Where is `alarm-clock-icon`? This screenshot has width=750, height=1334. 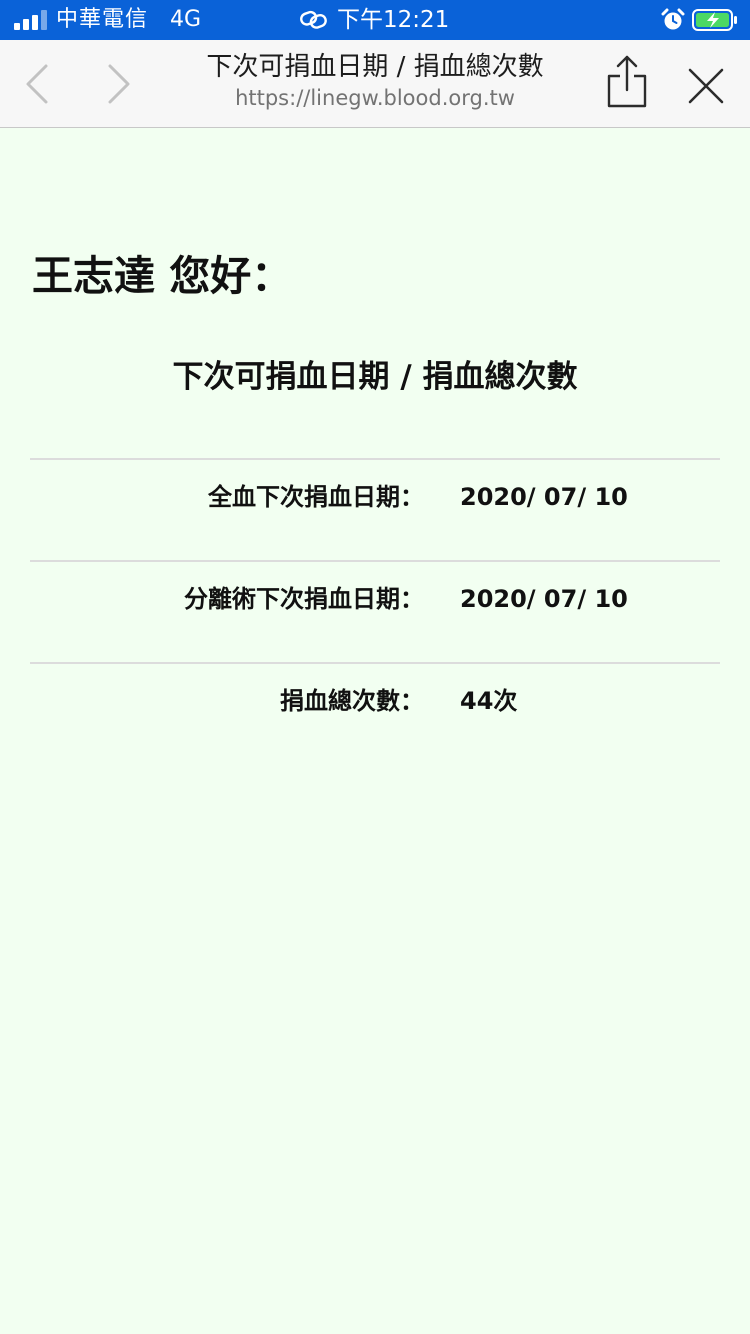 alarm-clock-icon is located at coordinates (673, 19).